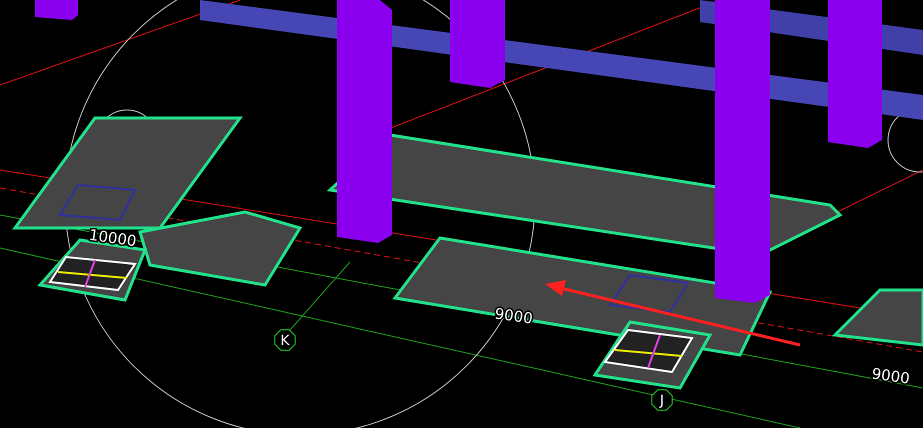 This screenshot has height=428, width=923. I want to click on grid-label: K, so click(285, 341).